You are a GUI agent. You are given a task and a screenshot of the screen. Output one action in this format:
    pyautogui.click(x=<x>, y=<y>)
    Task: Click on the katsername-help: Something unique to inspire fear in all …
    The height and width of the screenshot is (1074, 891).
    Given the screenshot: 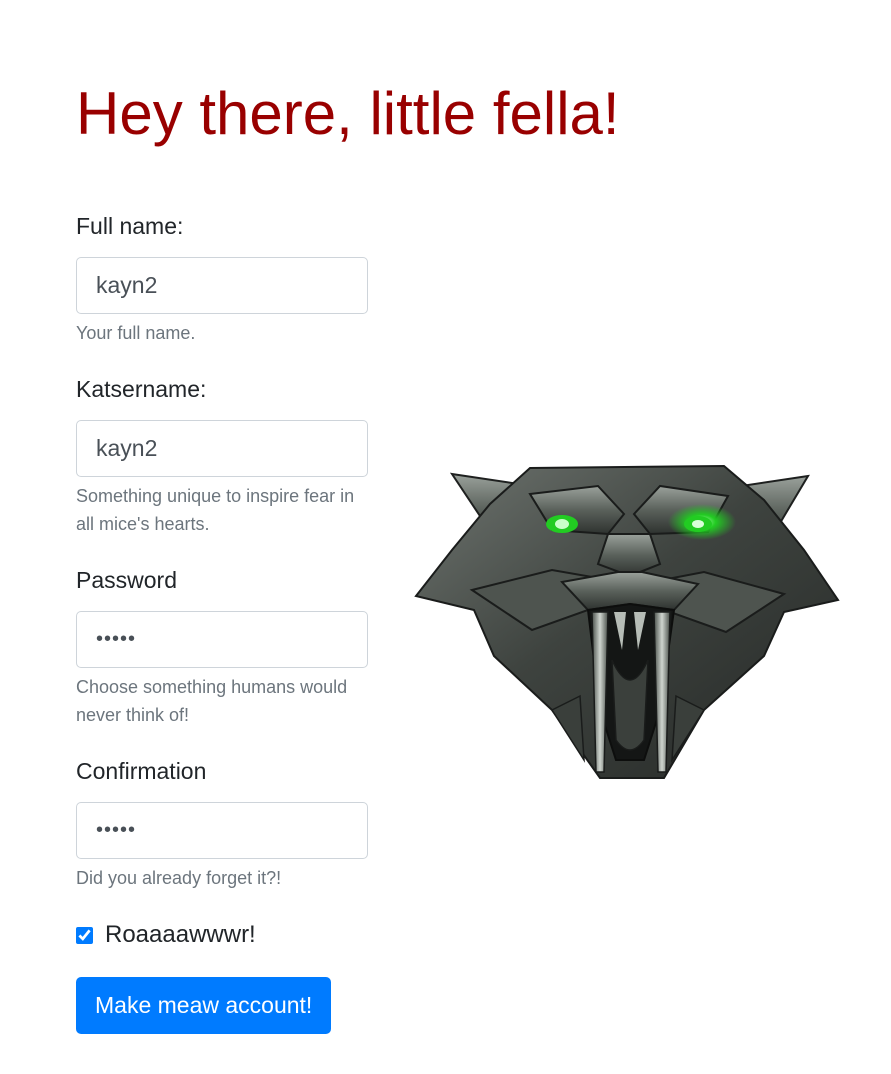 What is the action you would take?
    pyautogui.click(x=215, y=510)
    